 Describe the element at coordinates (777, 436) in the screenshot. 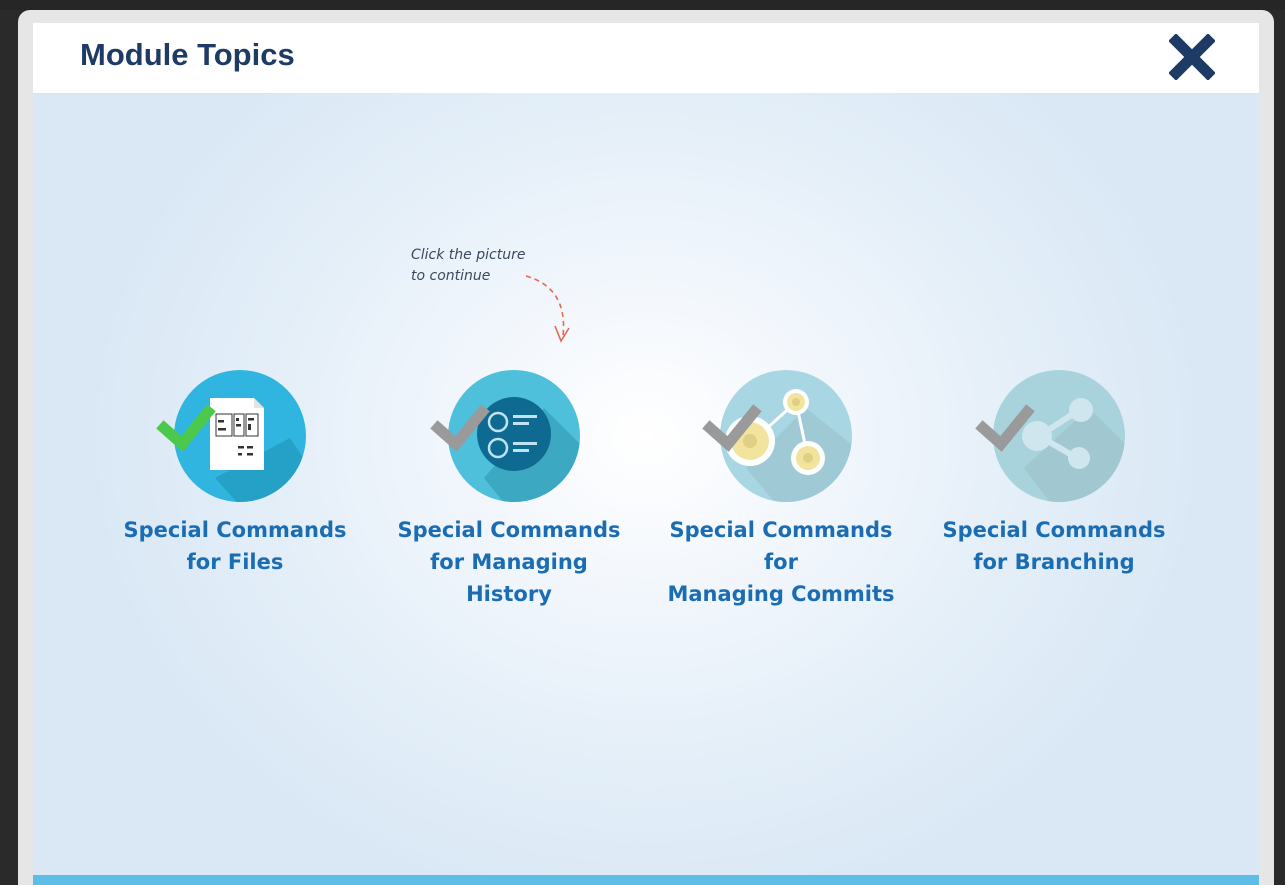

I see `commits-graph-icon` at that location.